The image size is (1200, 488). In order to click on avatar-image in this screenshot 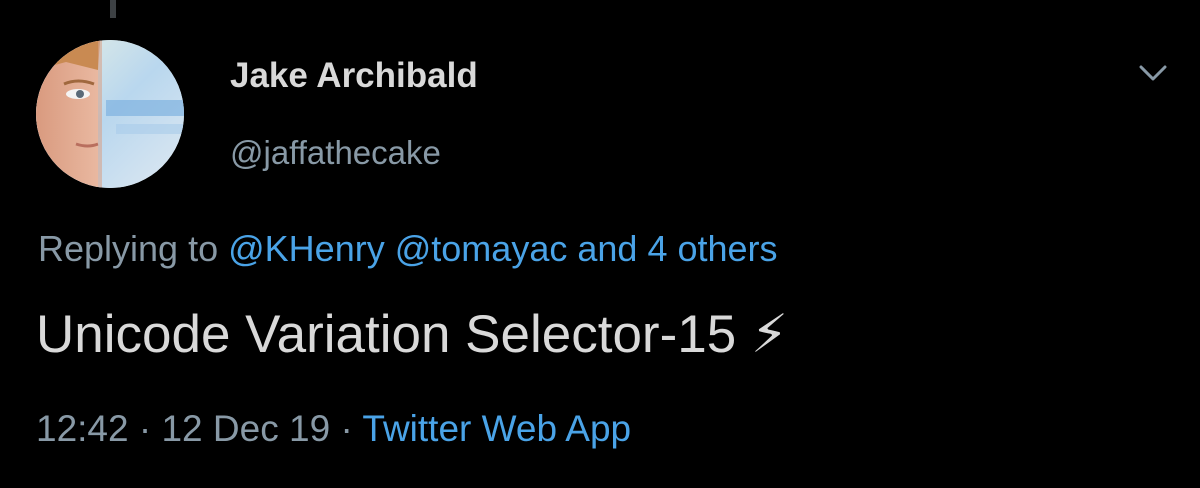, I will do `click(110, 114)`.